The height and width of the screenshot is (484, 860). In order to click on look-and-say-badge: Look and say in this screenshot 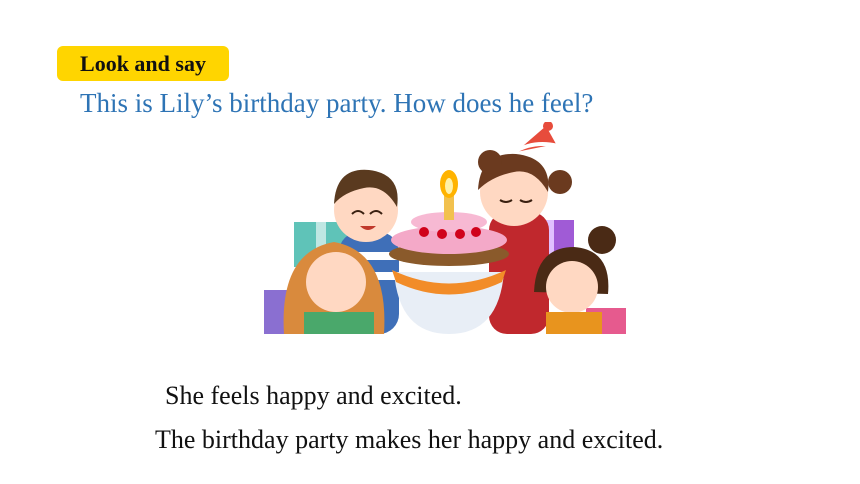, I will do `click(143, 63)`.